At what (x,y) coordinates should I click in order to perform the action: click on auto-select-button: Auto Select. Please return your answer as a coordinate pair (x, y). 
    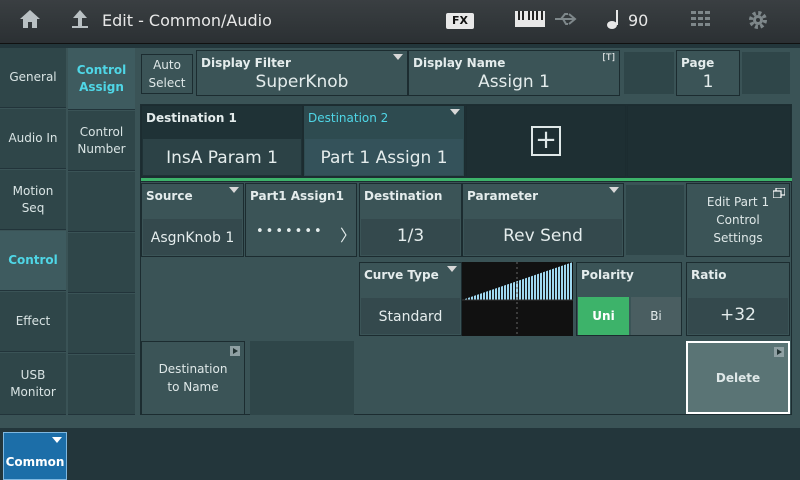
    Looking at the image, I should click on (167, 74).